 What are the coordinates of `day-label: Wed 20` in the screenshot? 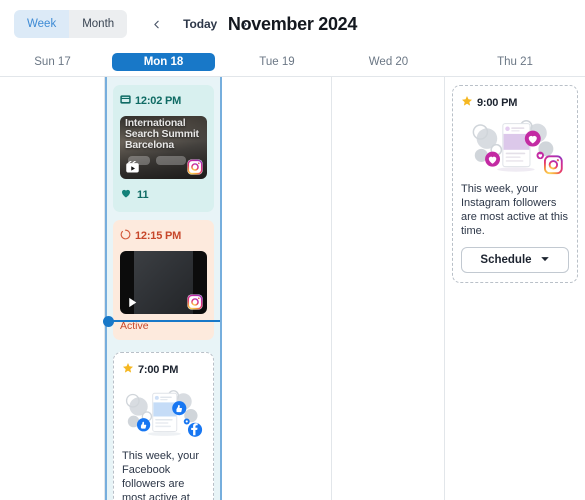 It's located at (388, 62).